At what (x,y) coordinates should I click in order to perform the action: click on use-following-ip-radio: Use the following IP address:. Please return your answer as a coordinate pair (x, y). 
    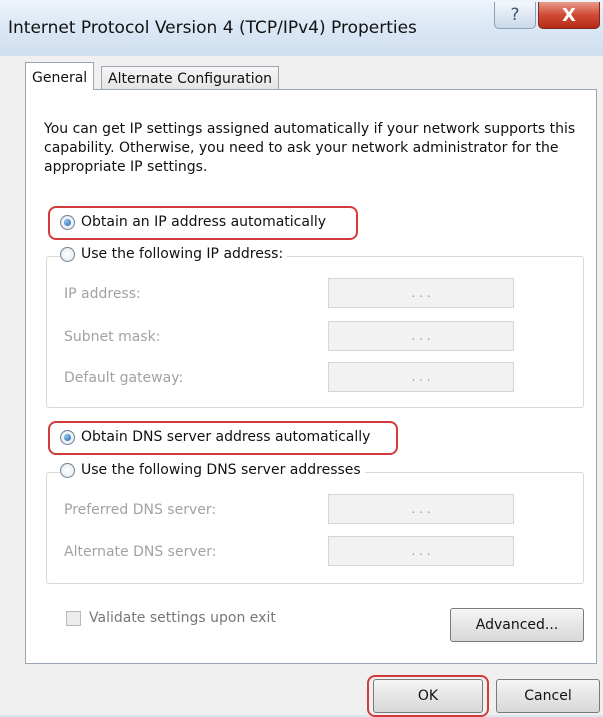
    Looking at the image, I should click on (174, 254).